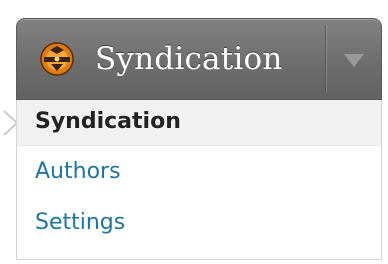  I want to click on triangle-down-icon, so click(354, 60).